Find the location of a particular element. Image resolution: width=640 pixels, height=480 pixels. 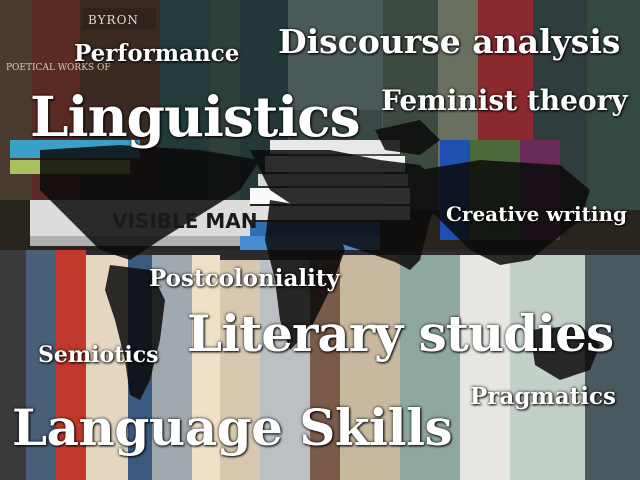

spine-invisible-man: VISIBLE MAN is located at coordinates (185, 221).